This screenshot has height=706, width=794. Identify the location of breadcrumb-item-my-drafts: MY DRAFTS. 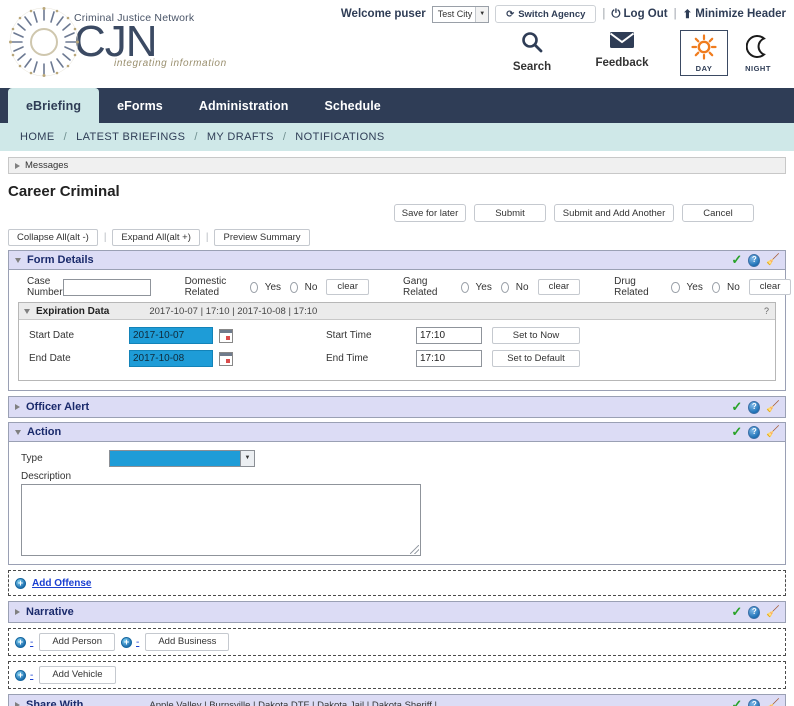
(240, 137).